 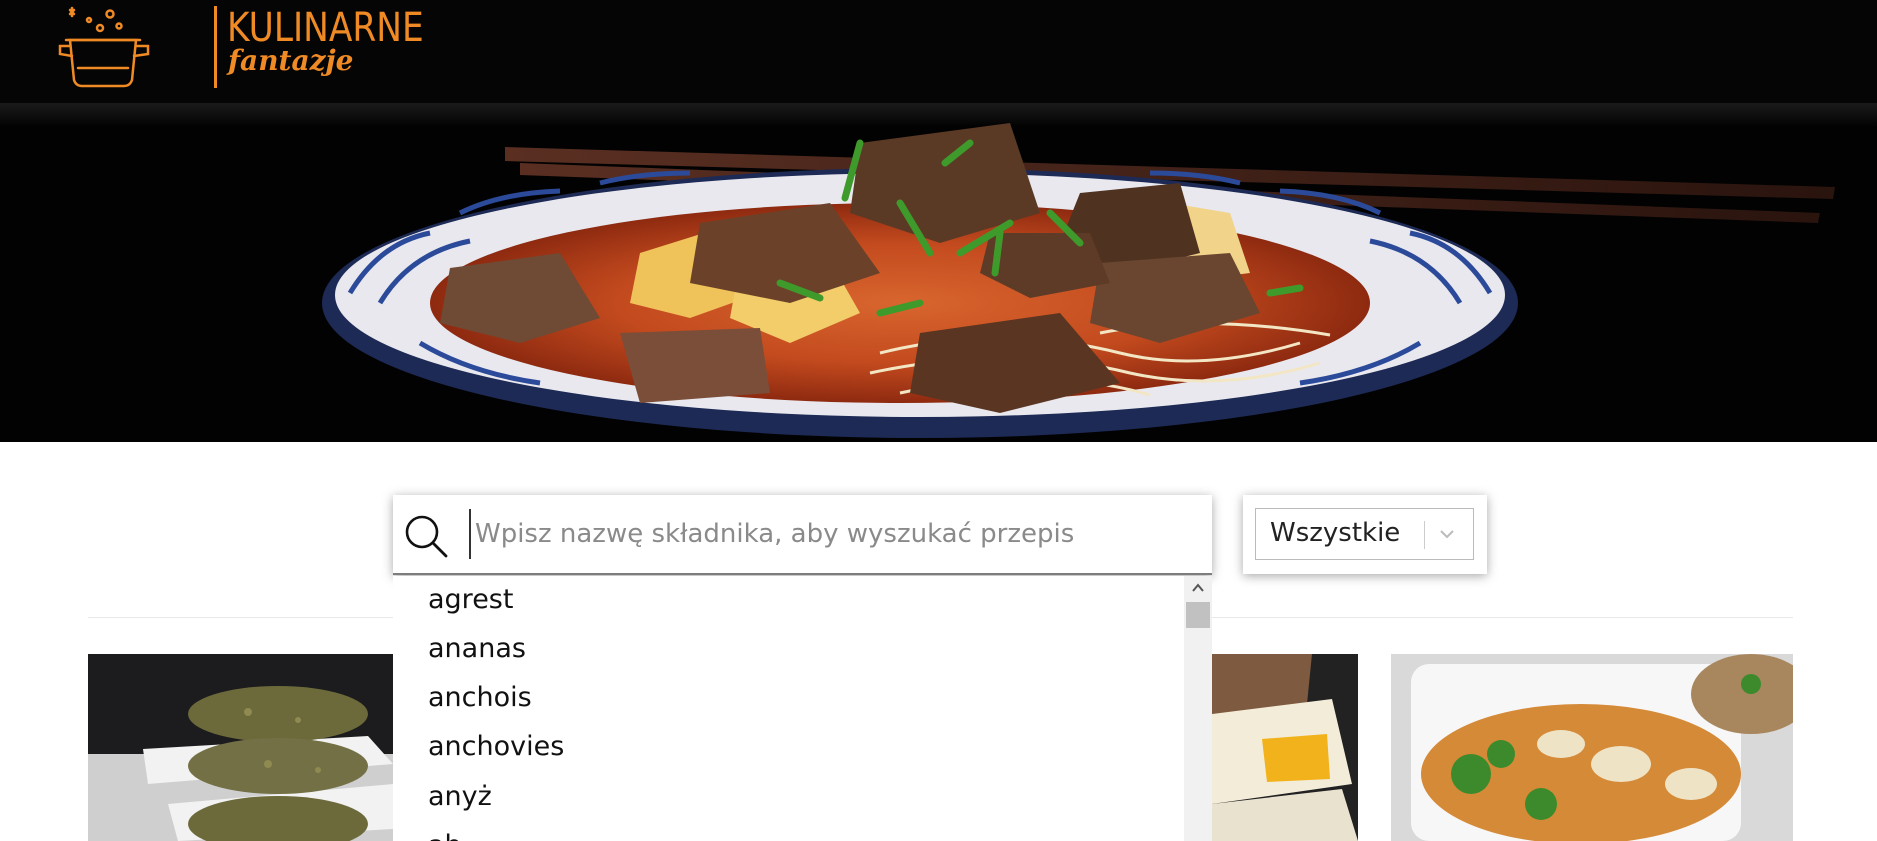 I want to click on autocomplete-item: anchois, so click(x=480, y=698).